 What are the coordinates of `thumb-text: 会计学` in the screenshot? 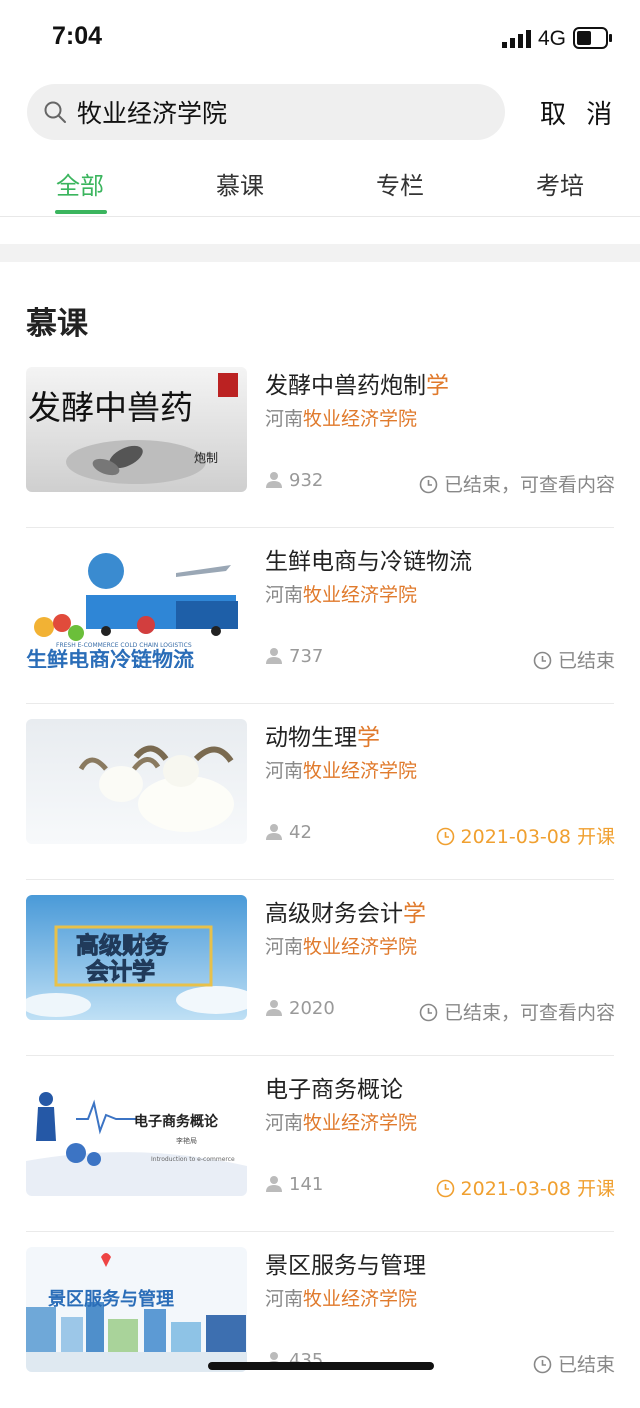 It's located at (120, 971).